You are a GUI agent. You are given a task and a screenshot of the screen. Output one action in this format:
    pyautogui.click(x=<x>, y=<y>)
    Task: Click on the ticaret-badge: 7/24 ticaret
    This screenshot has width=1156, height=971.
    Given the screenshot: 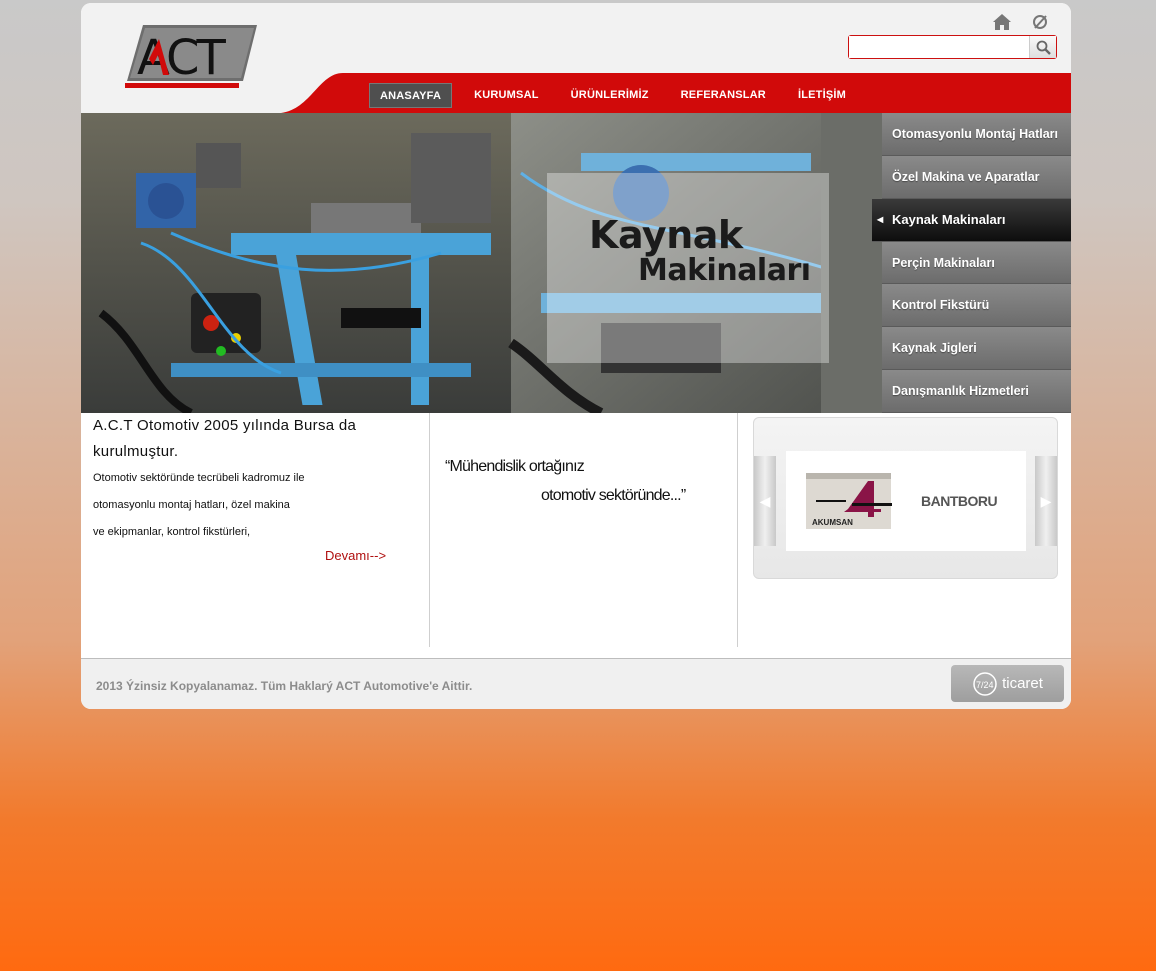 What is the action you would take?
    pyautogui.click(x=1007, y=683)
    